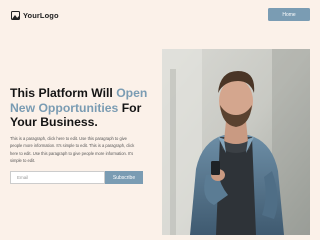 Image resolution: width=320 pixels, height=240 pixels. I want to click on headline-part1: This Platform Will, so click(63, 93).